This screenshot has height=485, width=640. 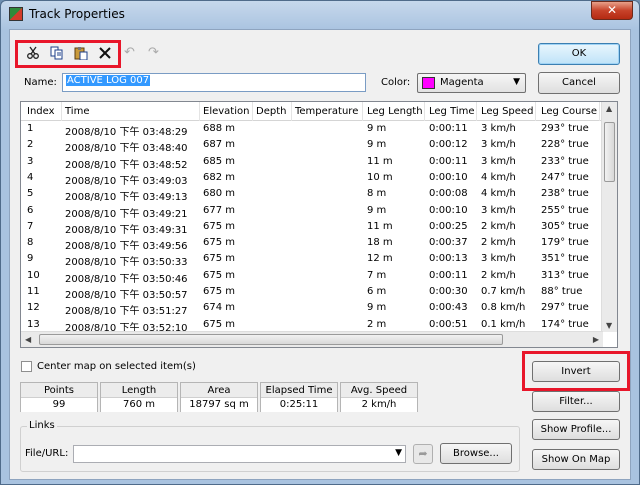 What do you see at coordinates (579, 54) in the screenshot?
I see `ok-button: OK` at bounding box center [579, 54].